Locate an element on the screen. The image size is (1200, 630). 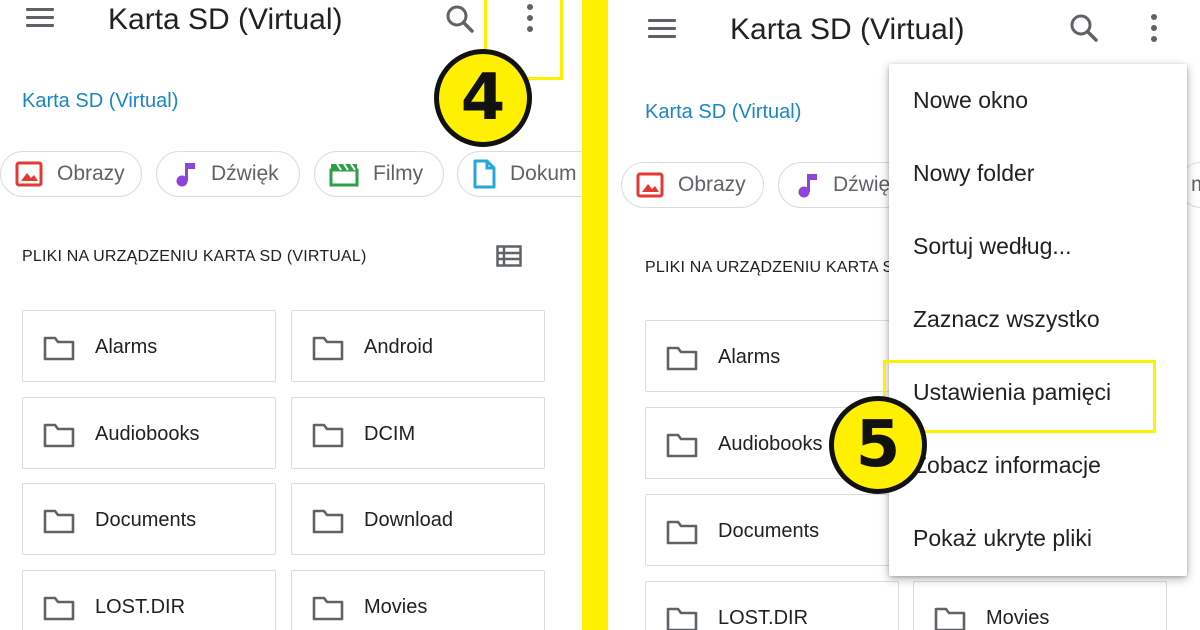
folder-name: DCIM is located at coordinates (390, 434).